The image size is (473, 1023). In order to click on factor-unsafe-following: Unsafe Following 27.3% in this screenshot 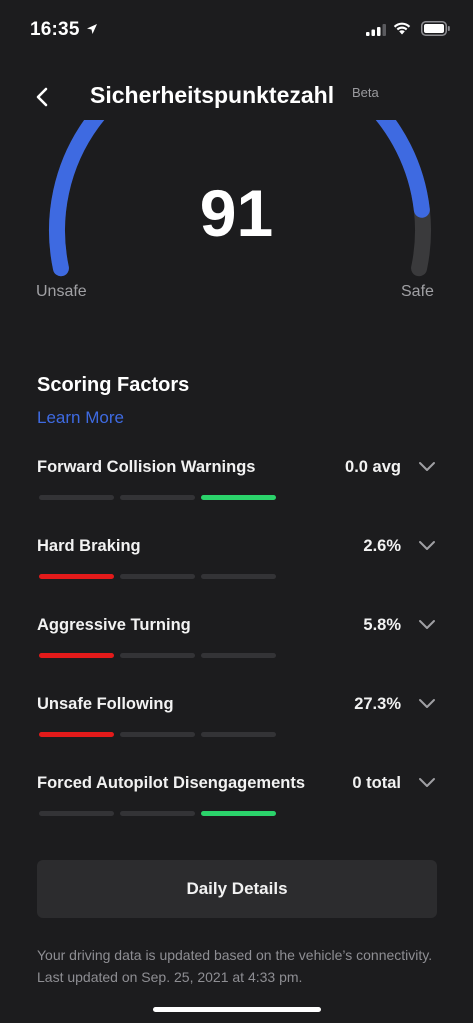, I will do `click(236, 730)`.